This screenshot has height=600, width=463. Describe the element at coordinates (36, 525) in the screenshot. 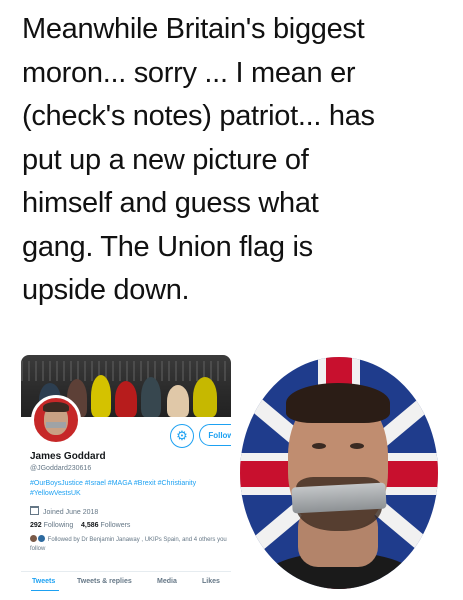

I see `following-count: 292` at that location.